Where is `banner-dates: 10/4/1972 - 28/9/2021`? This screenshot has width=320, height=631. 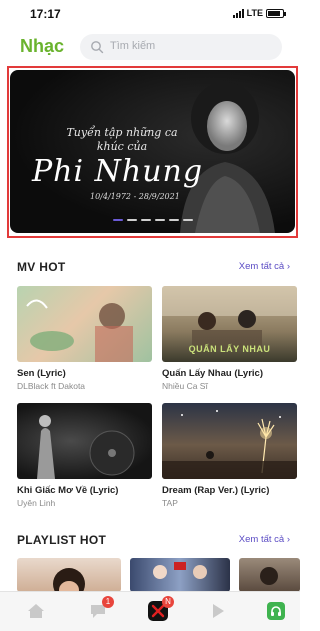
banner-dates: 10/4/1972 - 28/9/2021 is located at coordinates (135, 196).